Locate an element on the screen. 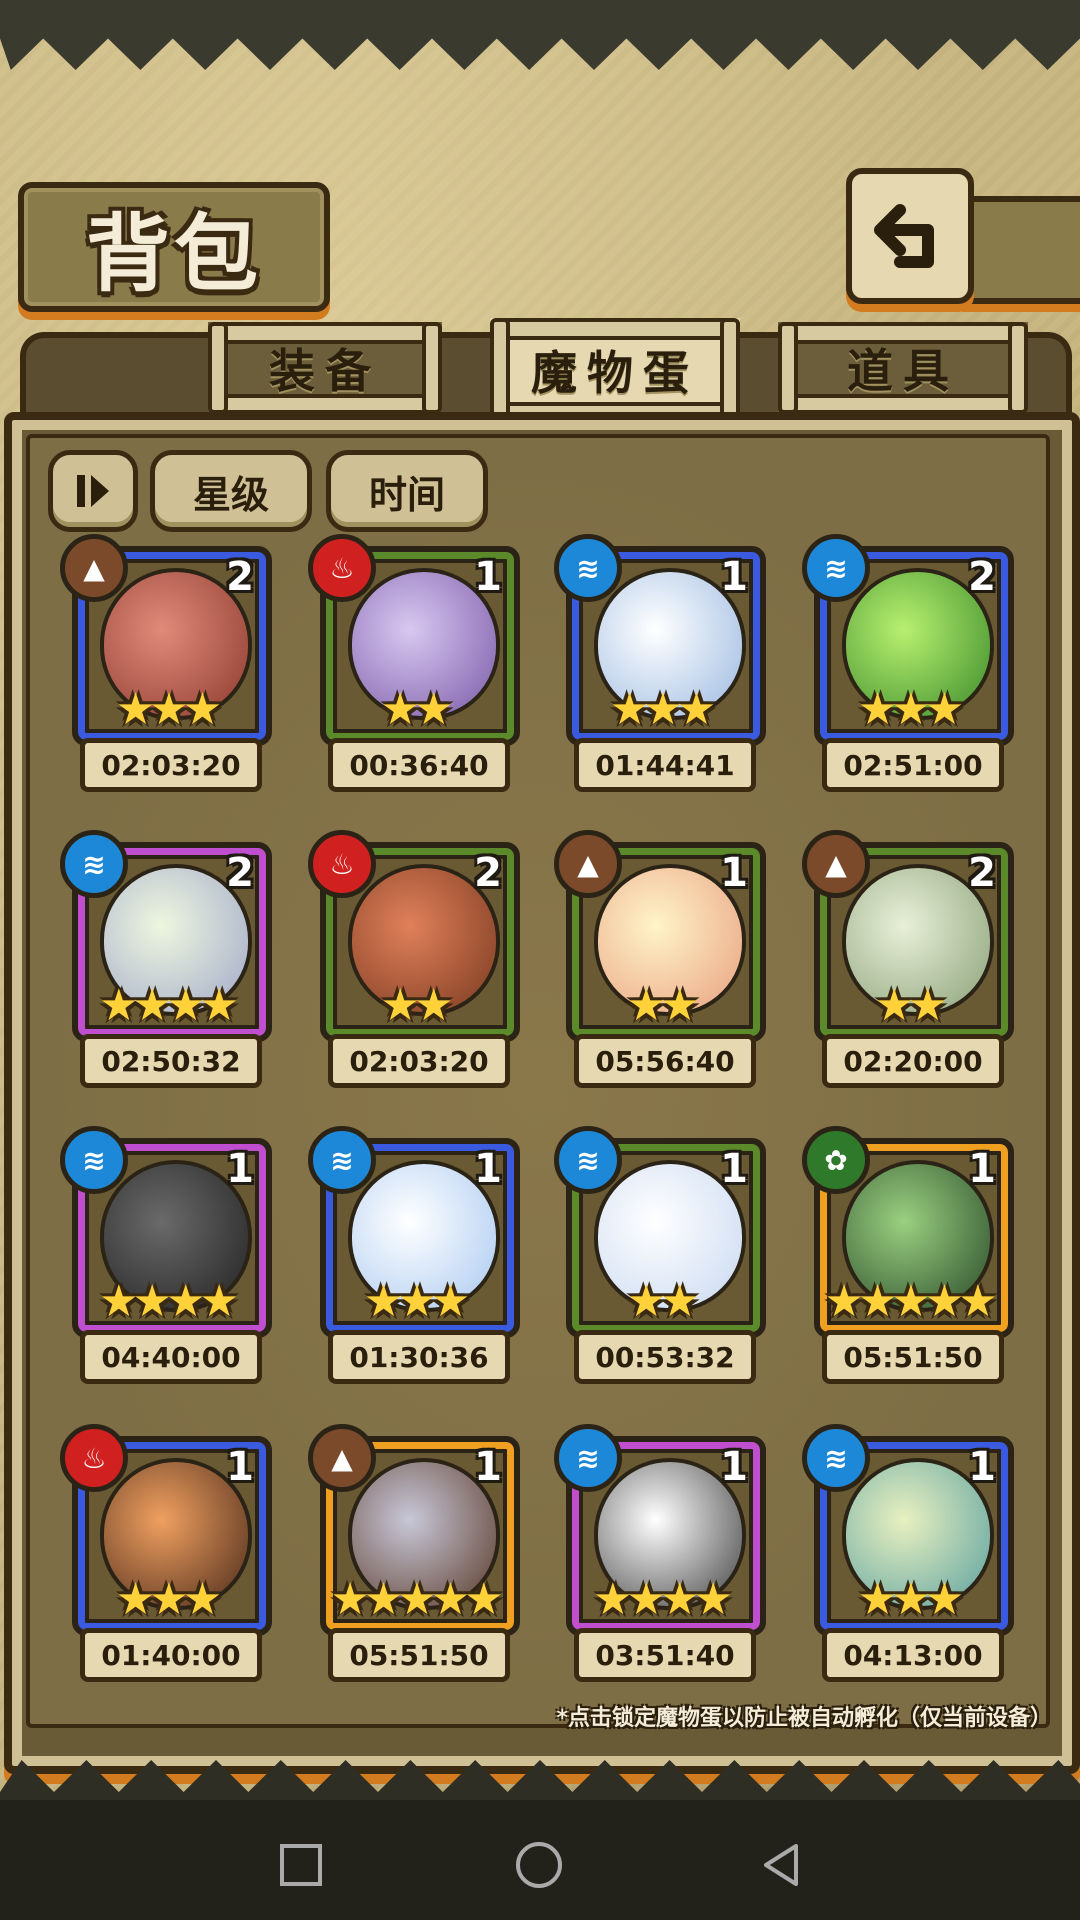  hatch-timer: 05:56:40 is located at coordinates (665, 1061).